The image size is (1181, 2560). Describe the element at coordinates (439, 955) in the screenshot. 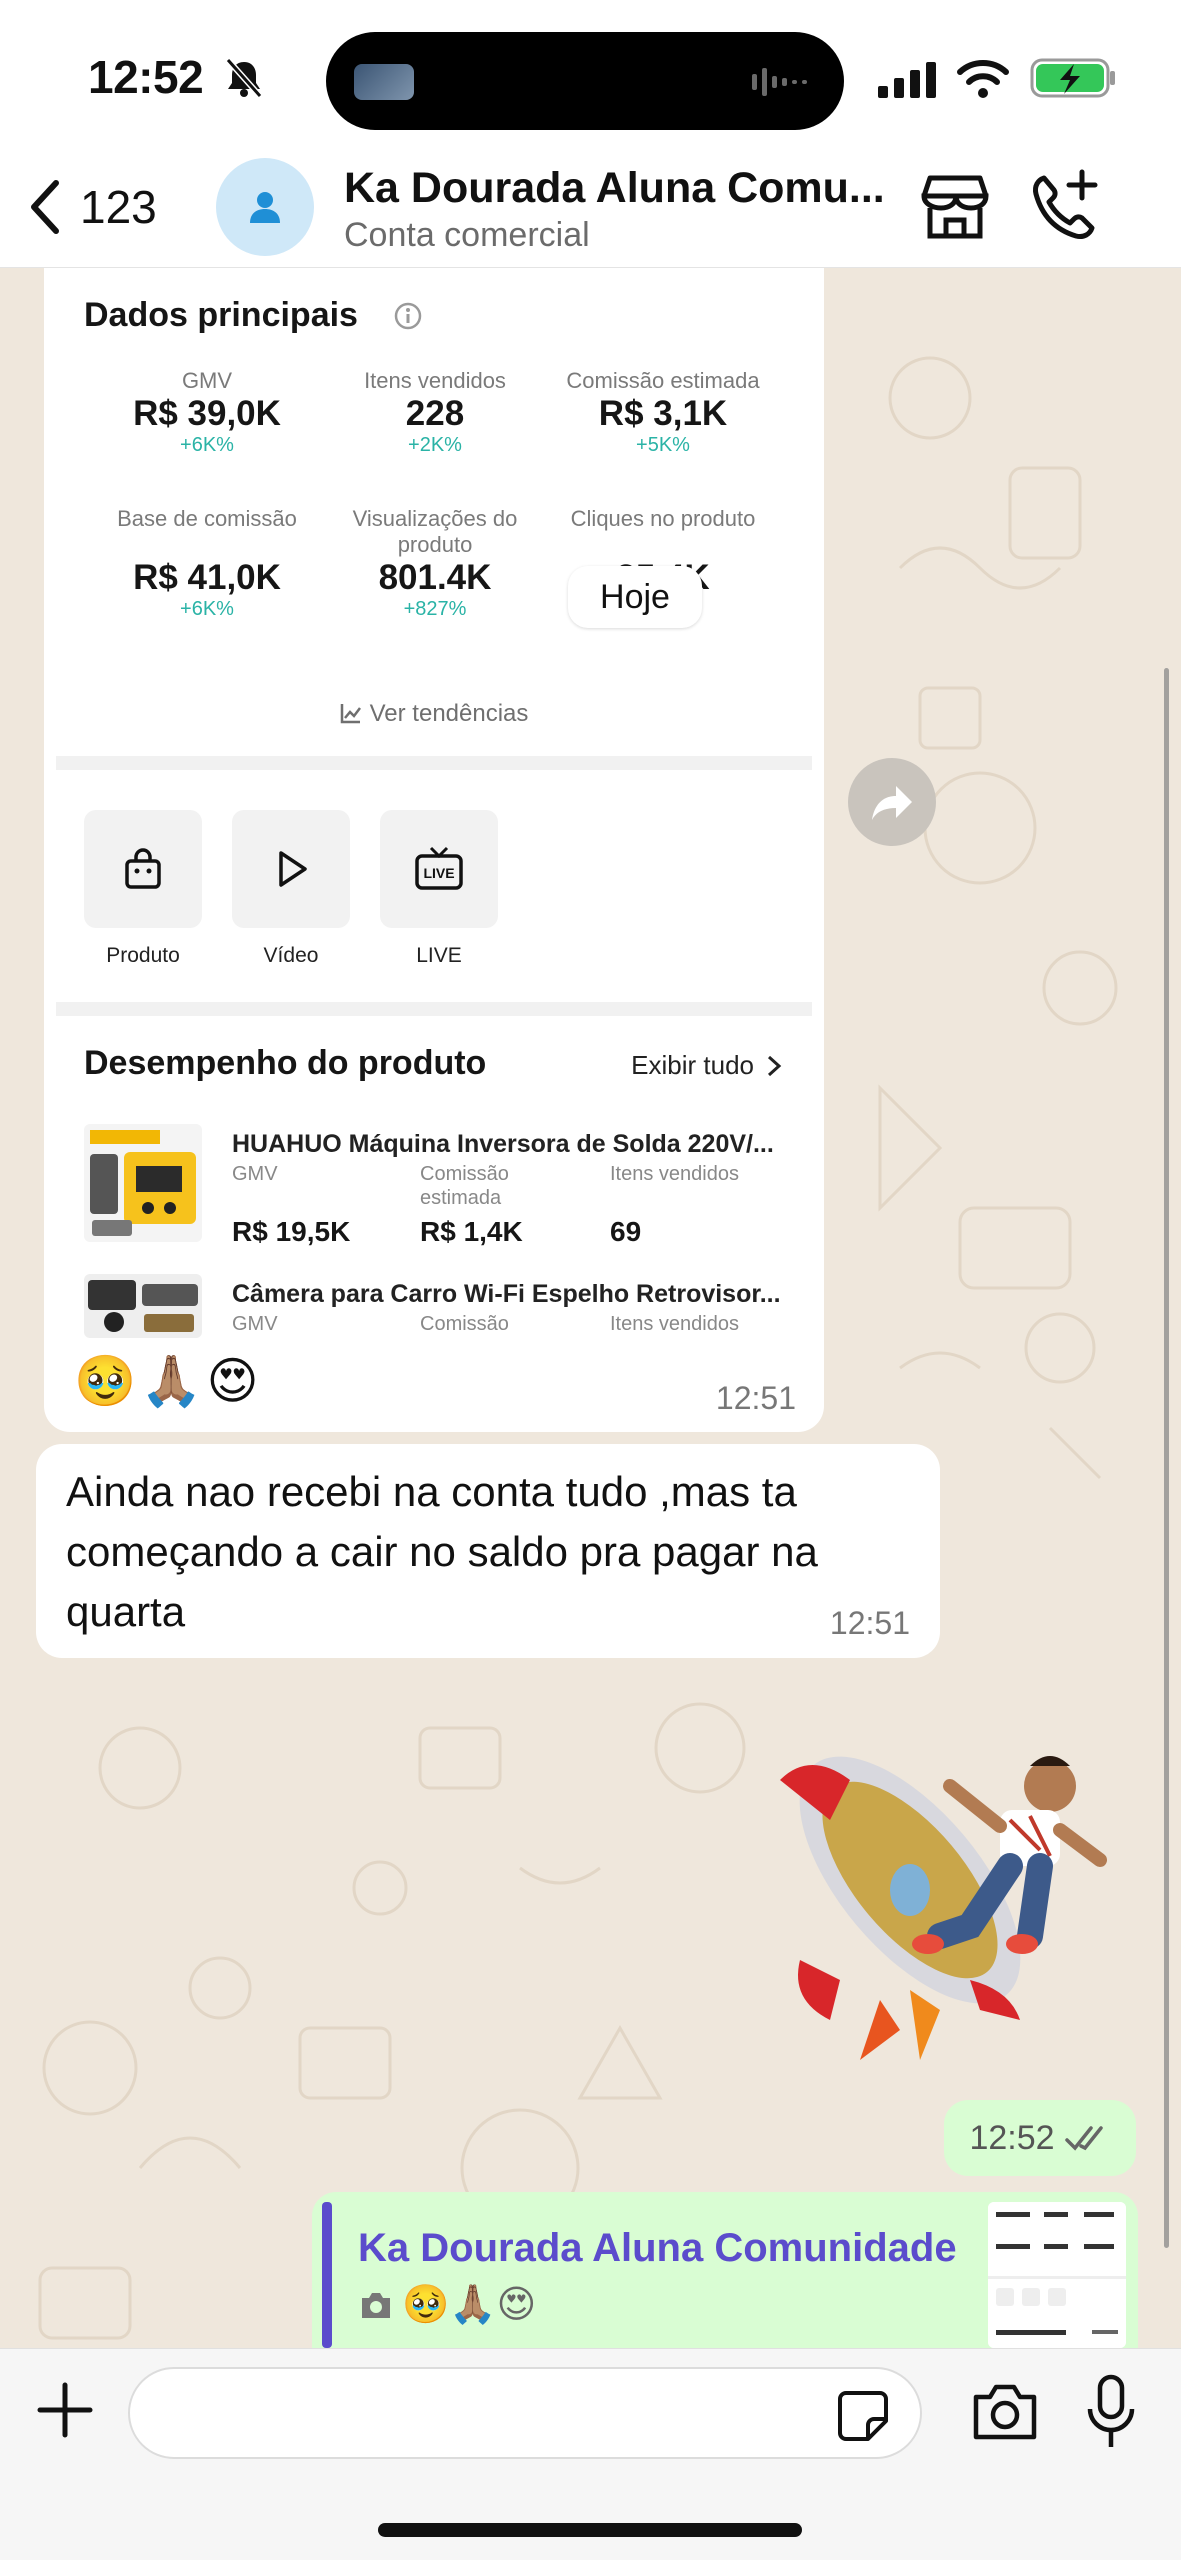

I see `quick-action-label: LIVE` at that location.